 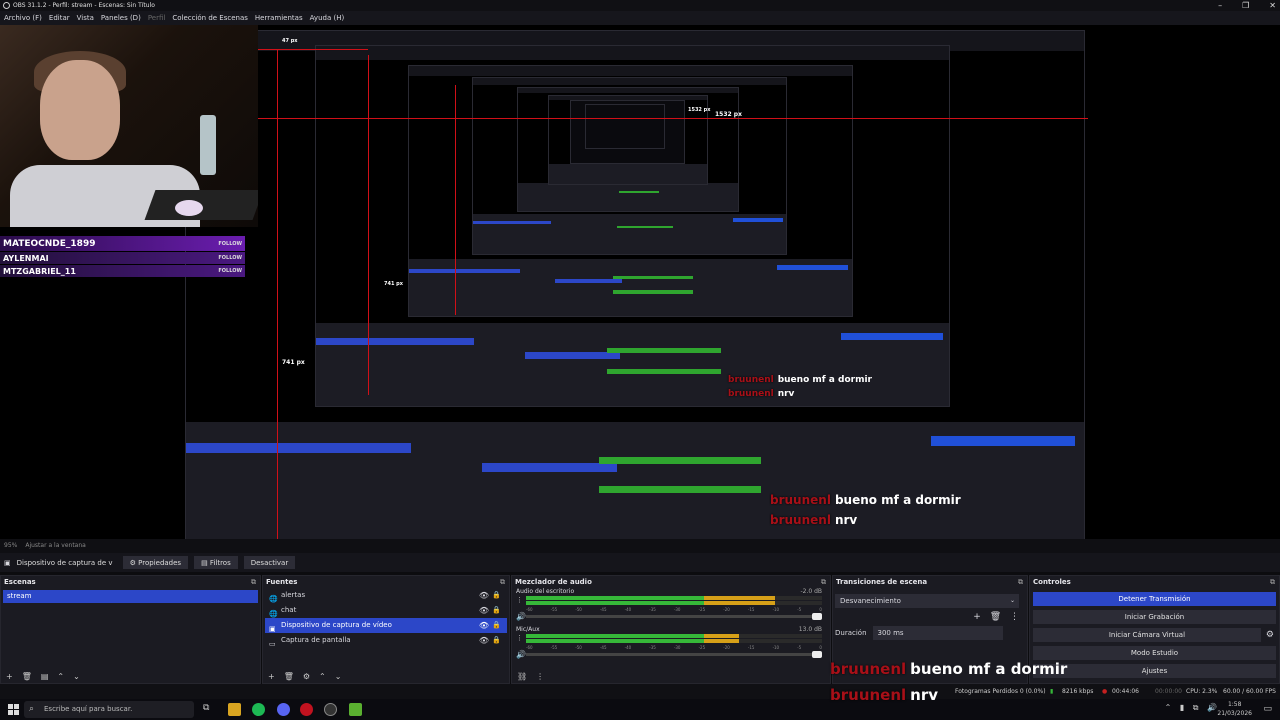 I want to click on source-item-chat: 🌐 chat 👁 🔒, so click(x=386, y=610).